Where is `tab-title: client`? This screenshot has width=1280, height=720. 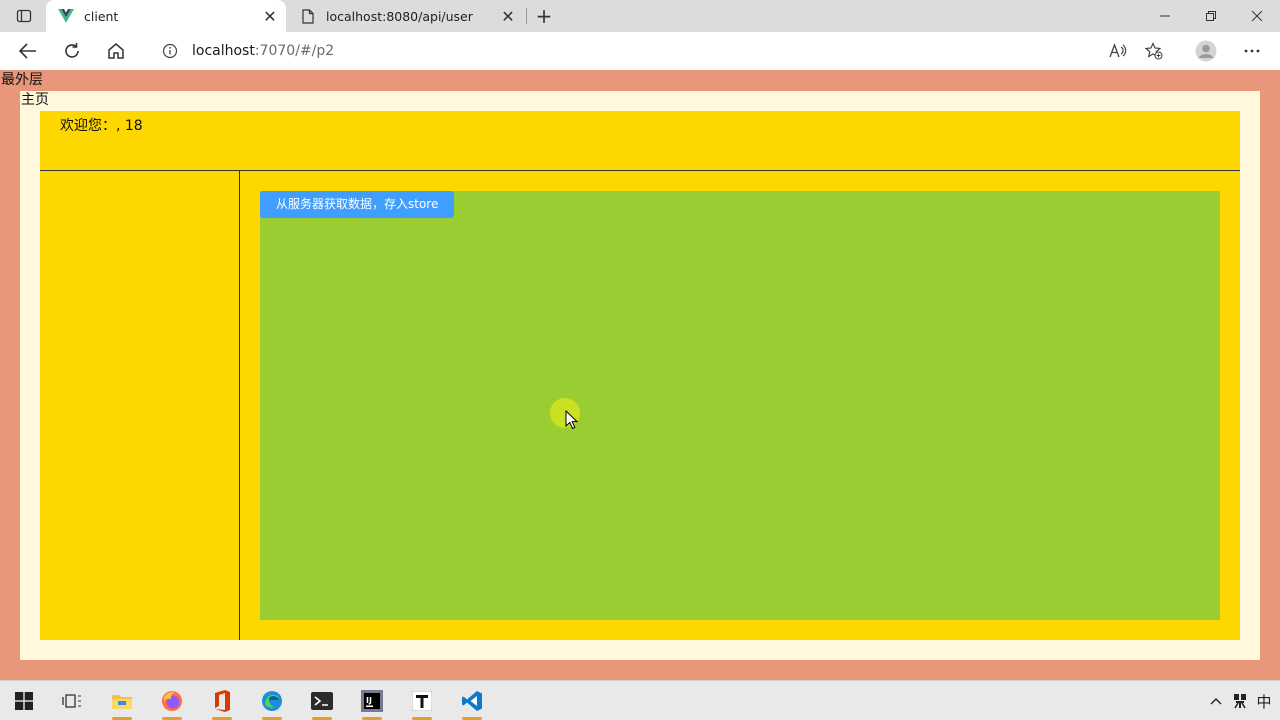 tab-title: client is located at coordinates (101, 16).